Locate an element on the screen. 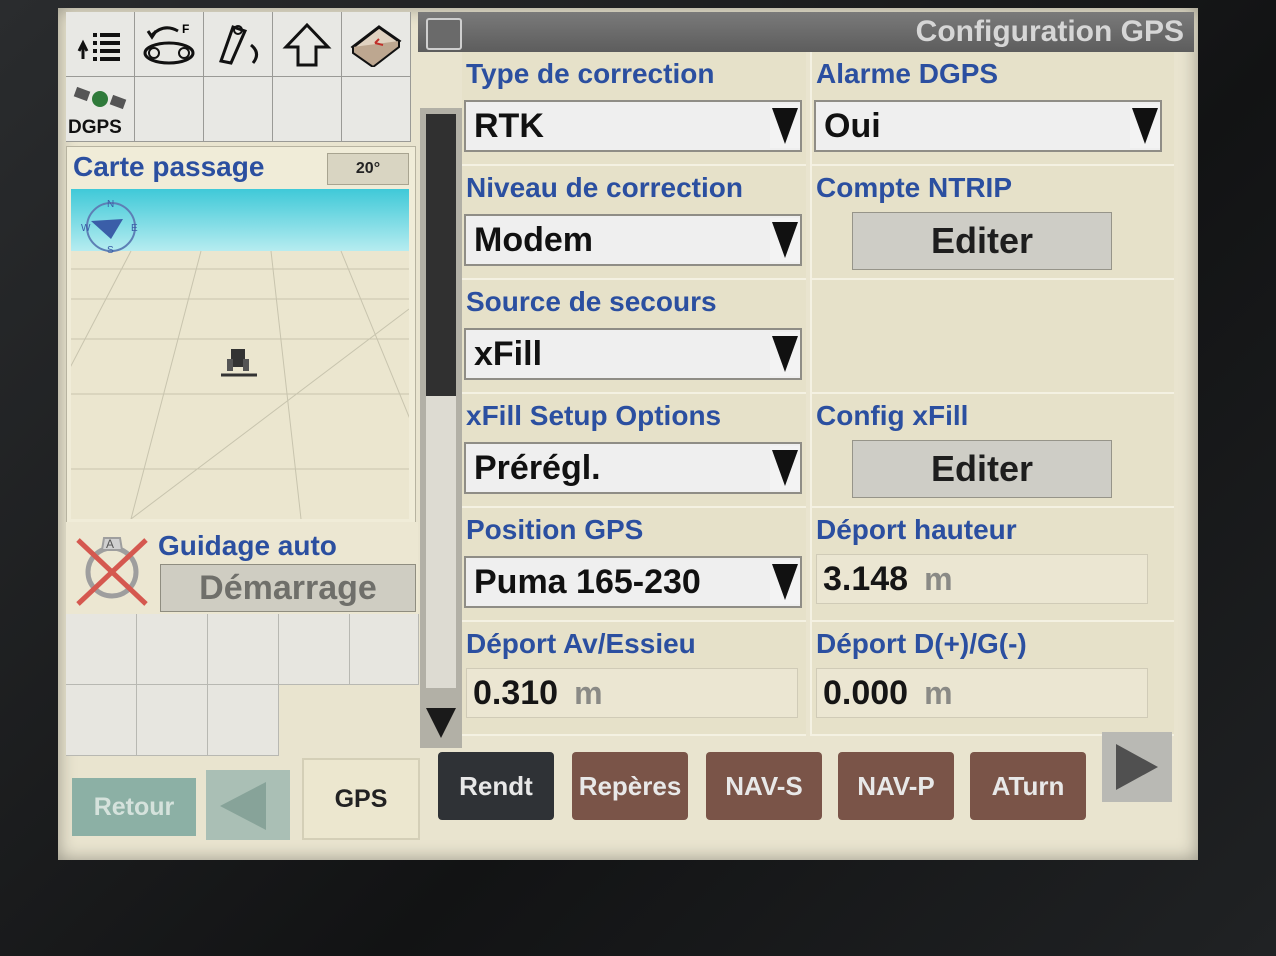 The height and width of the screenshot is (956, 1276). correction-type-setting: Type de correction RTK is located at coordinates (634, 109).